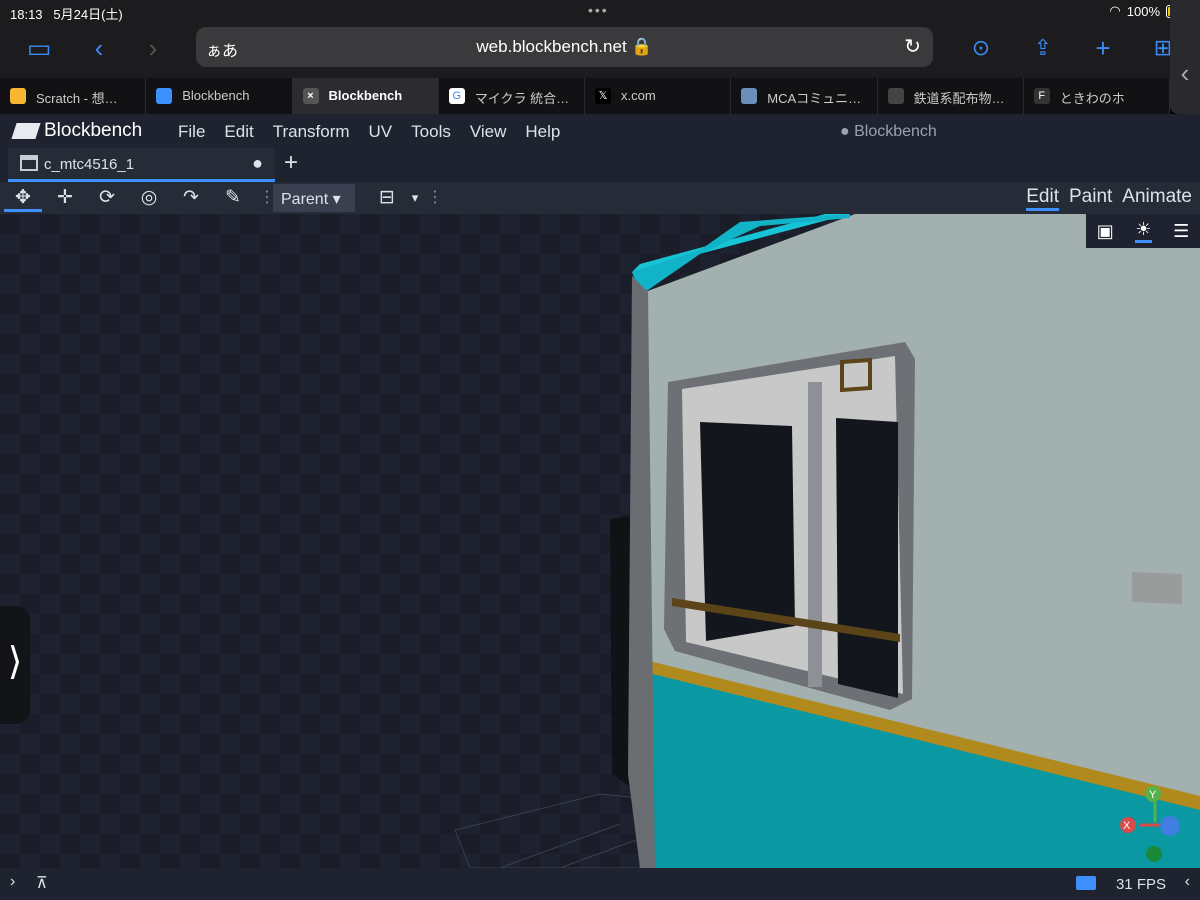 The width and height of the screenshot is (1200, 900). I want to click on car-plate, so click(1157, 588).